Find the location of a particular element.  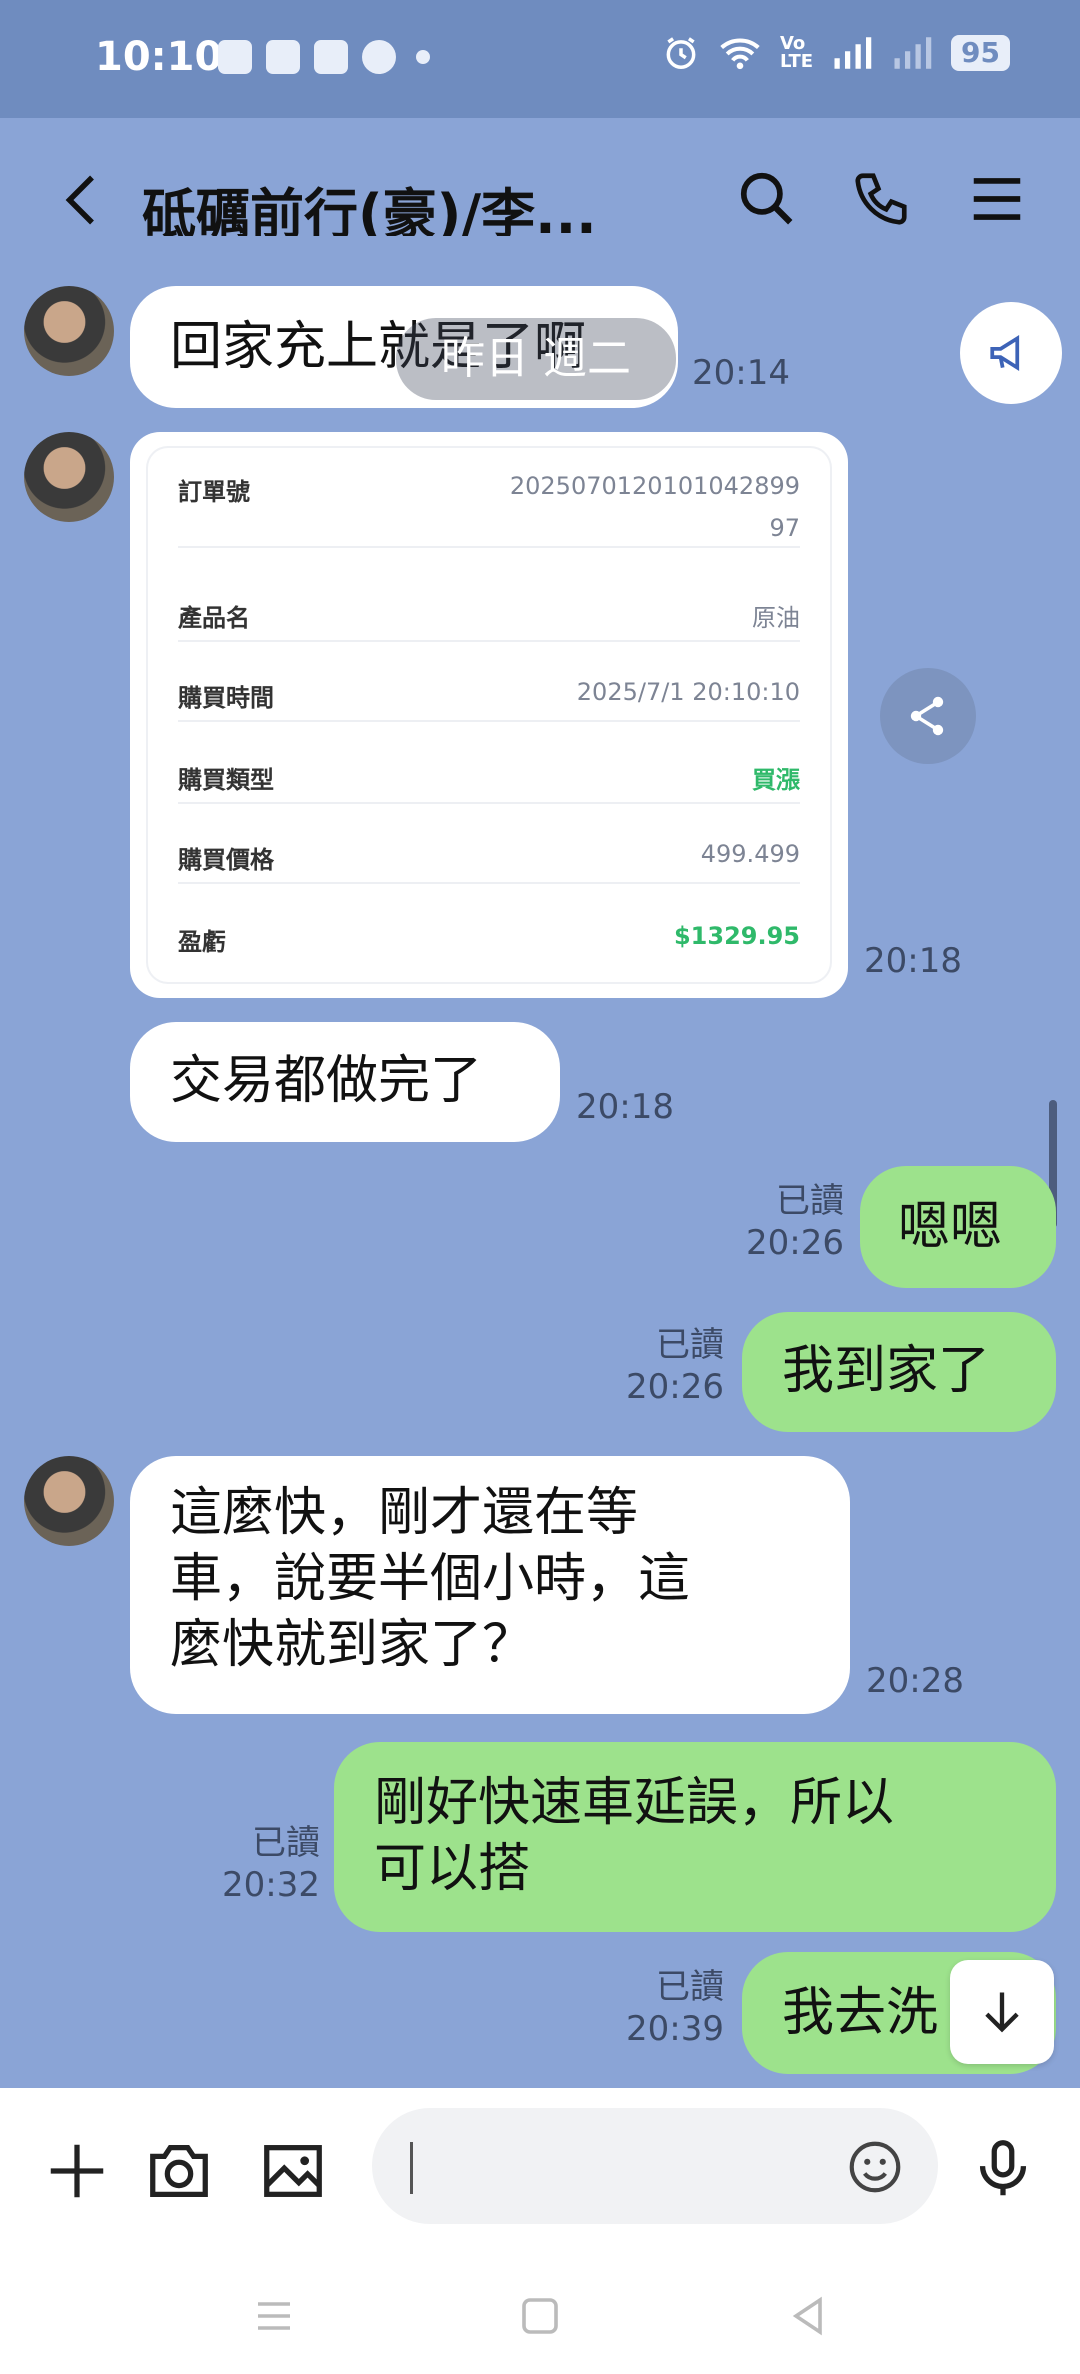

message-bubble-outgoing: 剛好快速車延誤，所以 可以搭 is located at coordinates (695, 1837).